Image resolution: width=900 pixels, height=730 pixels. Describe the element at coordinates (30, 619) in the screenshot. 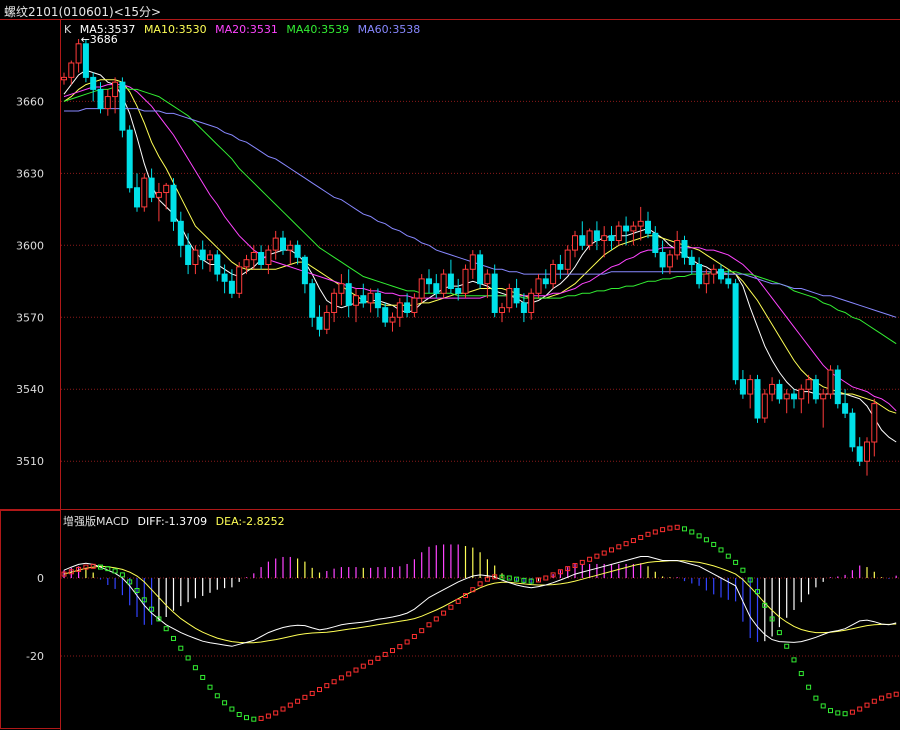

I see `macd-axis-box` at that location.